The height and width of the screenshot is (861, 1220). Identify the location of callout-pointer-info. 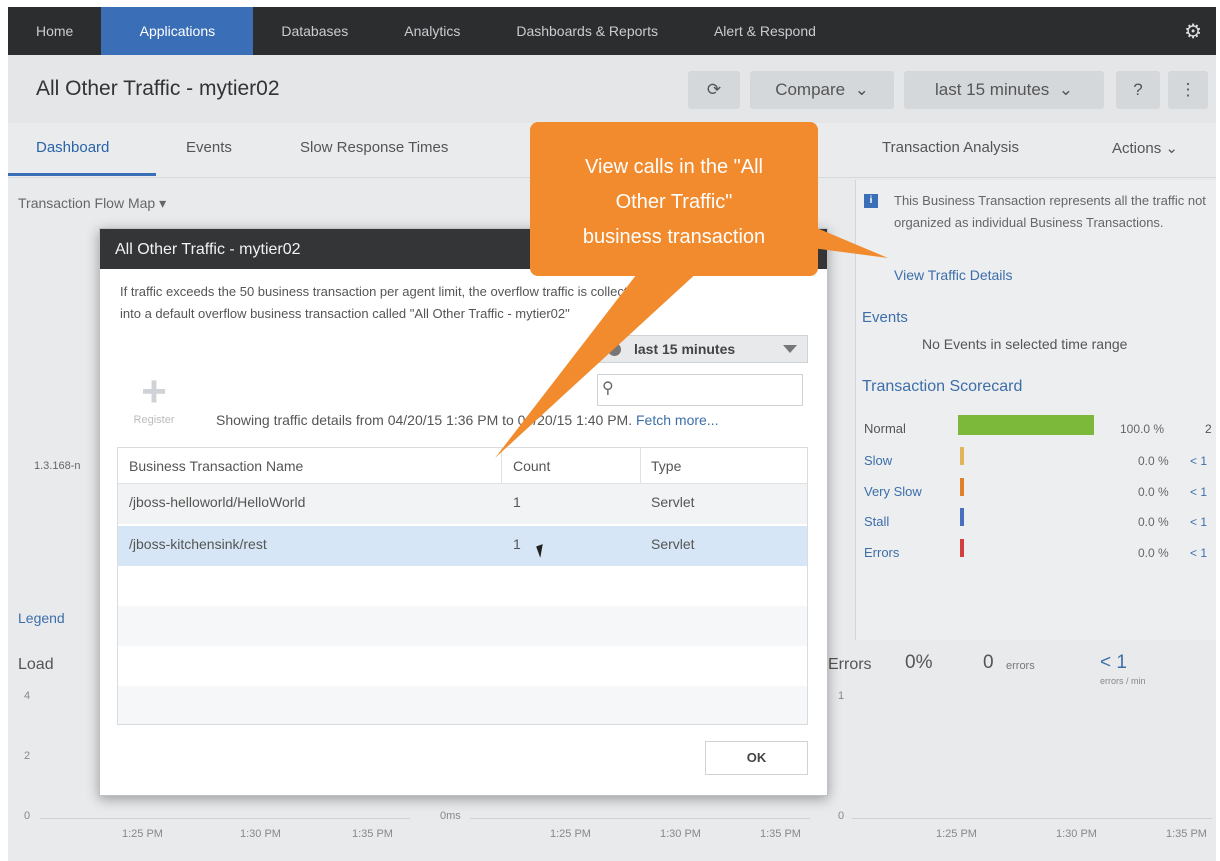
(850, 242).